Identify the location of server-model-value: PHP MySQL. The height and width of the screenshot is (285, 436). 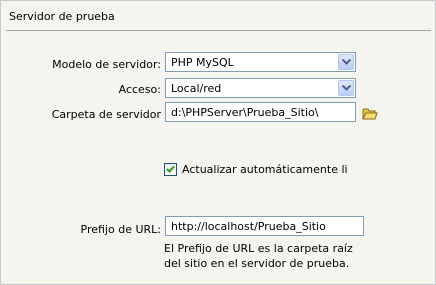
(202, 62).